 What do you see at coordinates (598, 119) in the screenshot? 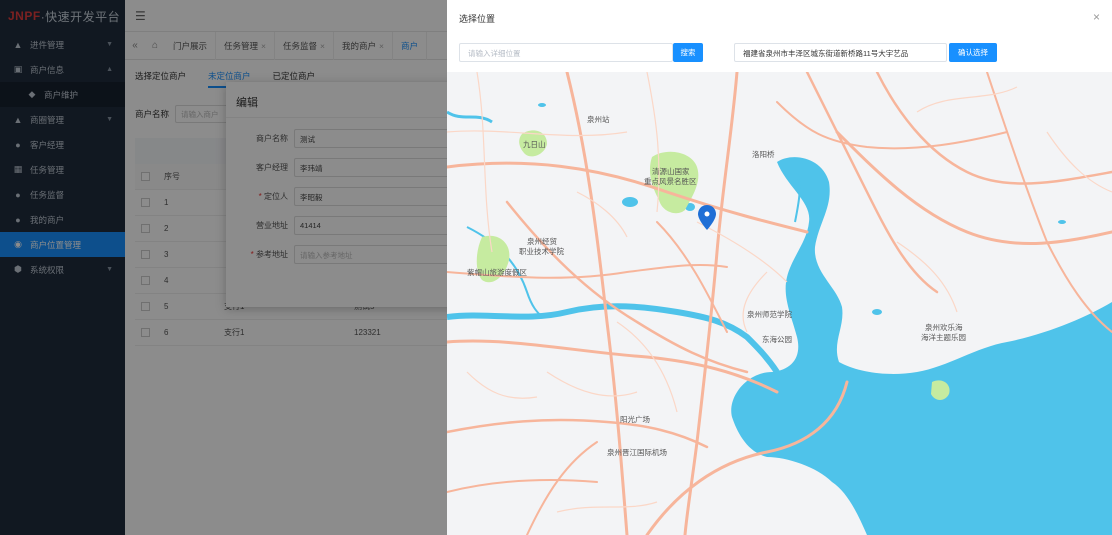
I see `map-label-station: 泉州站` at bounding box center [598, 119].